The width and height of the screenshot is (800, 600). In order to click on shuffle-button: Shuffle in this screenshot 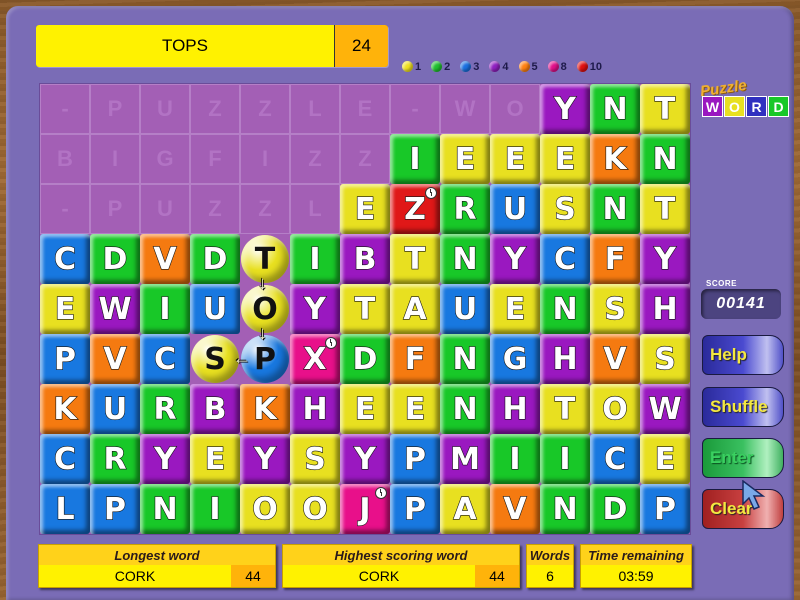, I will do `click(743, 407)`.